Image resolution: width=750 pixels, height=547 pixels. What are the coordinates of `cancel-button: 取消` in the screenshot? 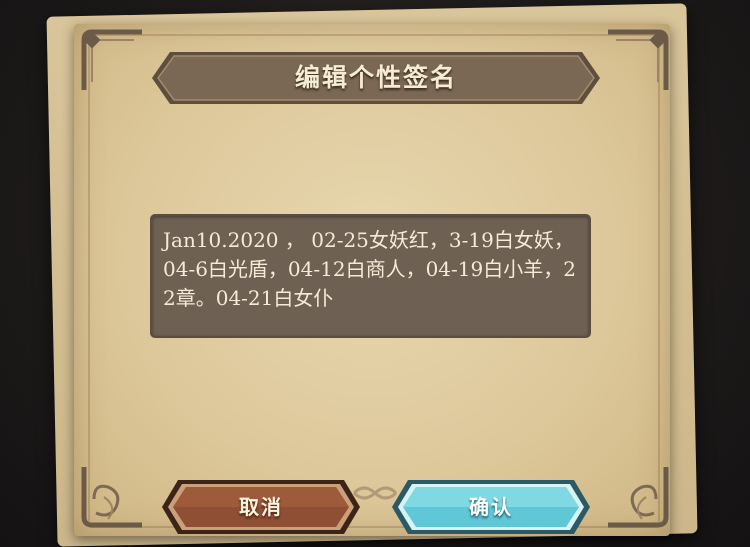 It's located at (261, 507).